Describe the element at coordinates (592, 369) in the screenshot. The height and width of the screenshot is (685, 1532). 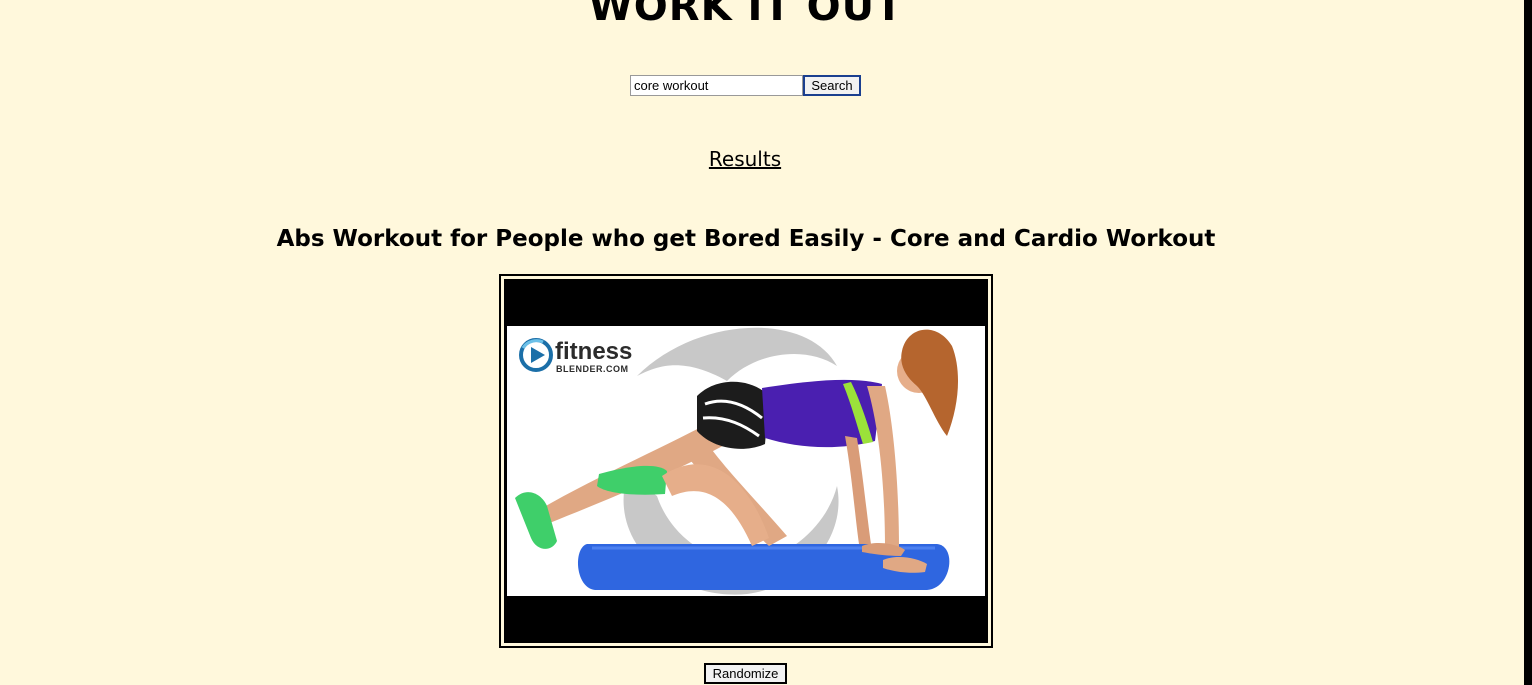
I see `brand-sub: BLENDER.COM` at that location.